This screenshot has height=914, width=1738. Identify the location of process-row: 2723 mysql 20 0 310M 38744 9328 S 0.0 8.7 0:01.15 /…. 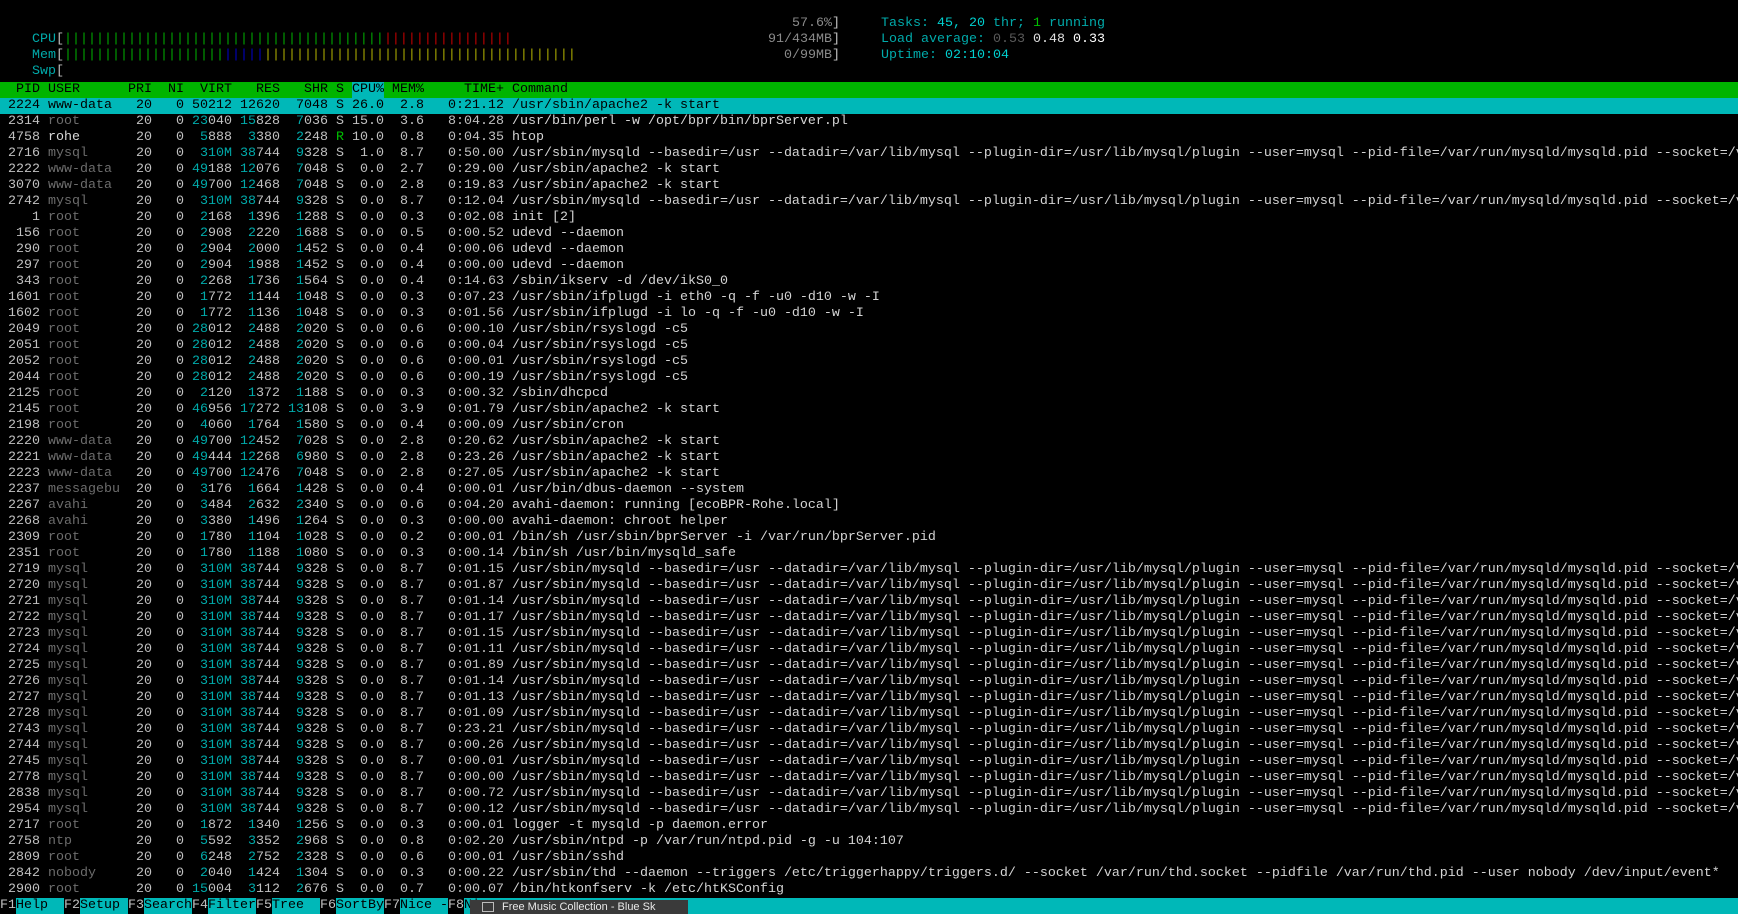
(869, 634).